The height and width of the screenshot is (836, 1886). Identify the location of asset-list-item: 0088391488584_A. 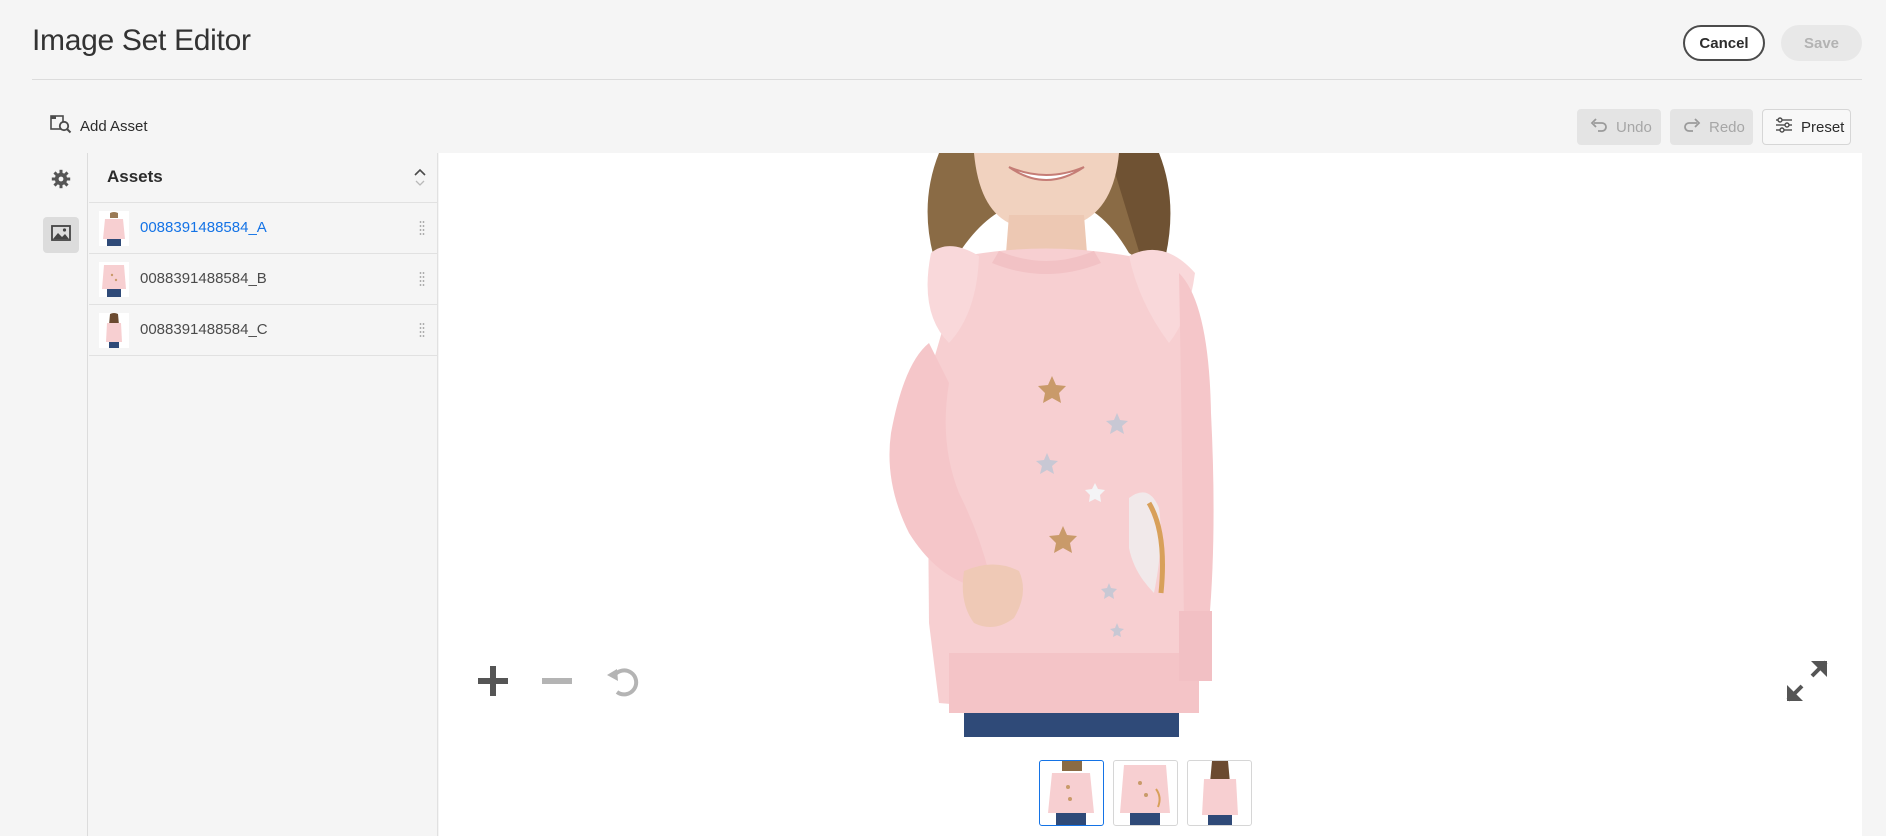
(263, 228).